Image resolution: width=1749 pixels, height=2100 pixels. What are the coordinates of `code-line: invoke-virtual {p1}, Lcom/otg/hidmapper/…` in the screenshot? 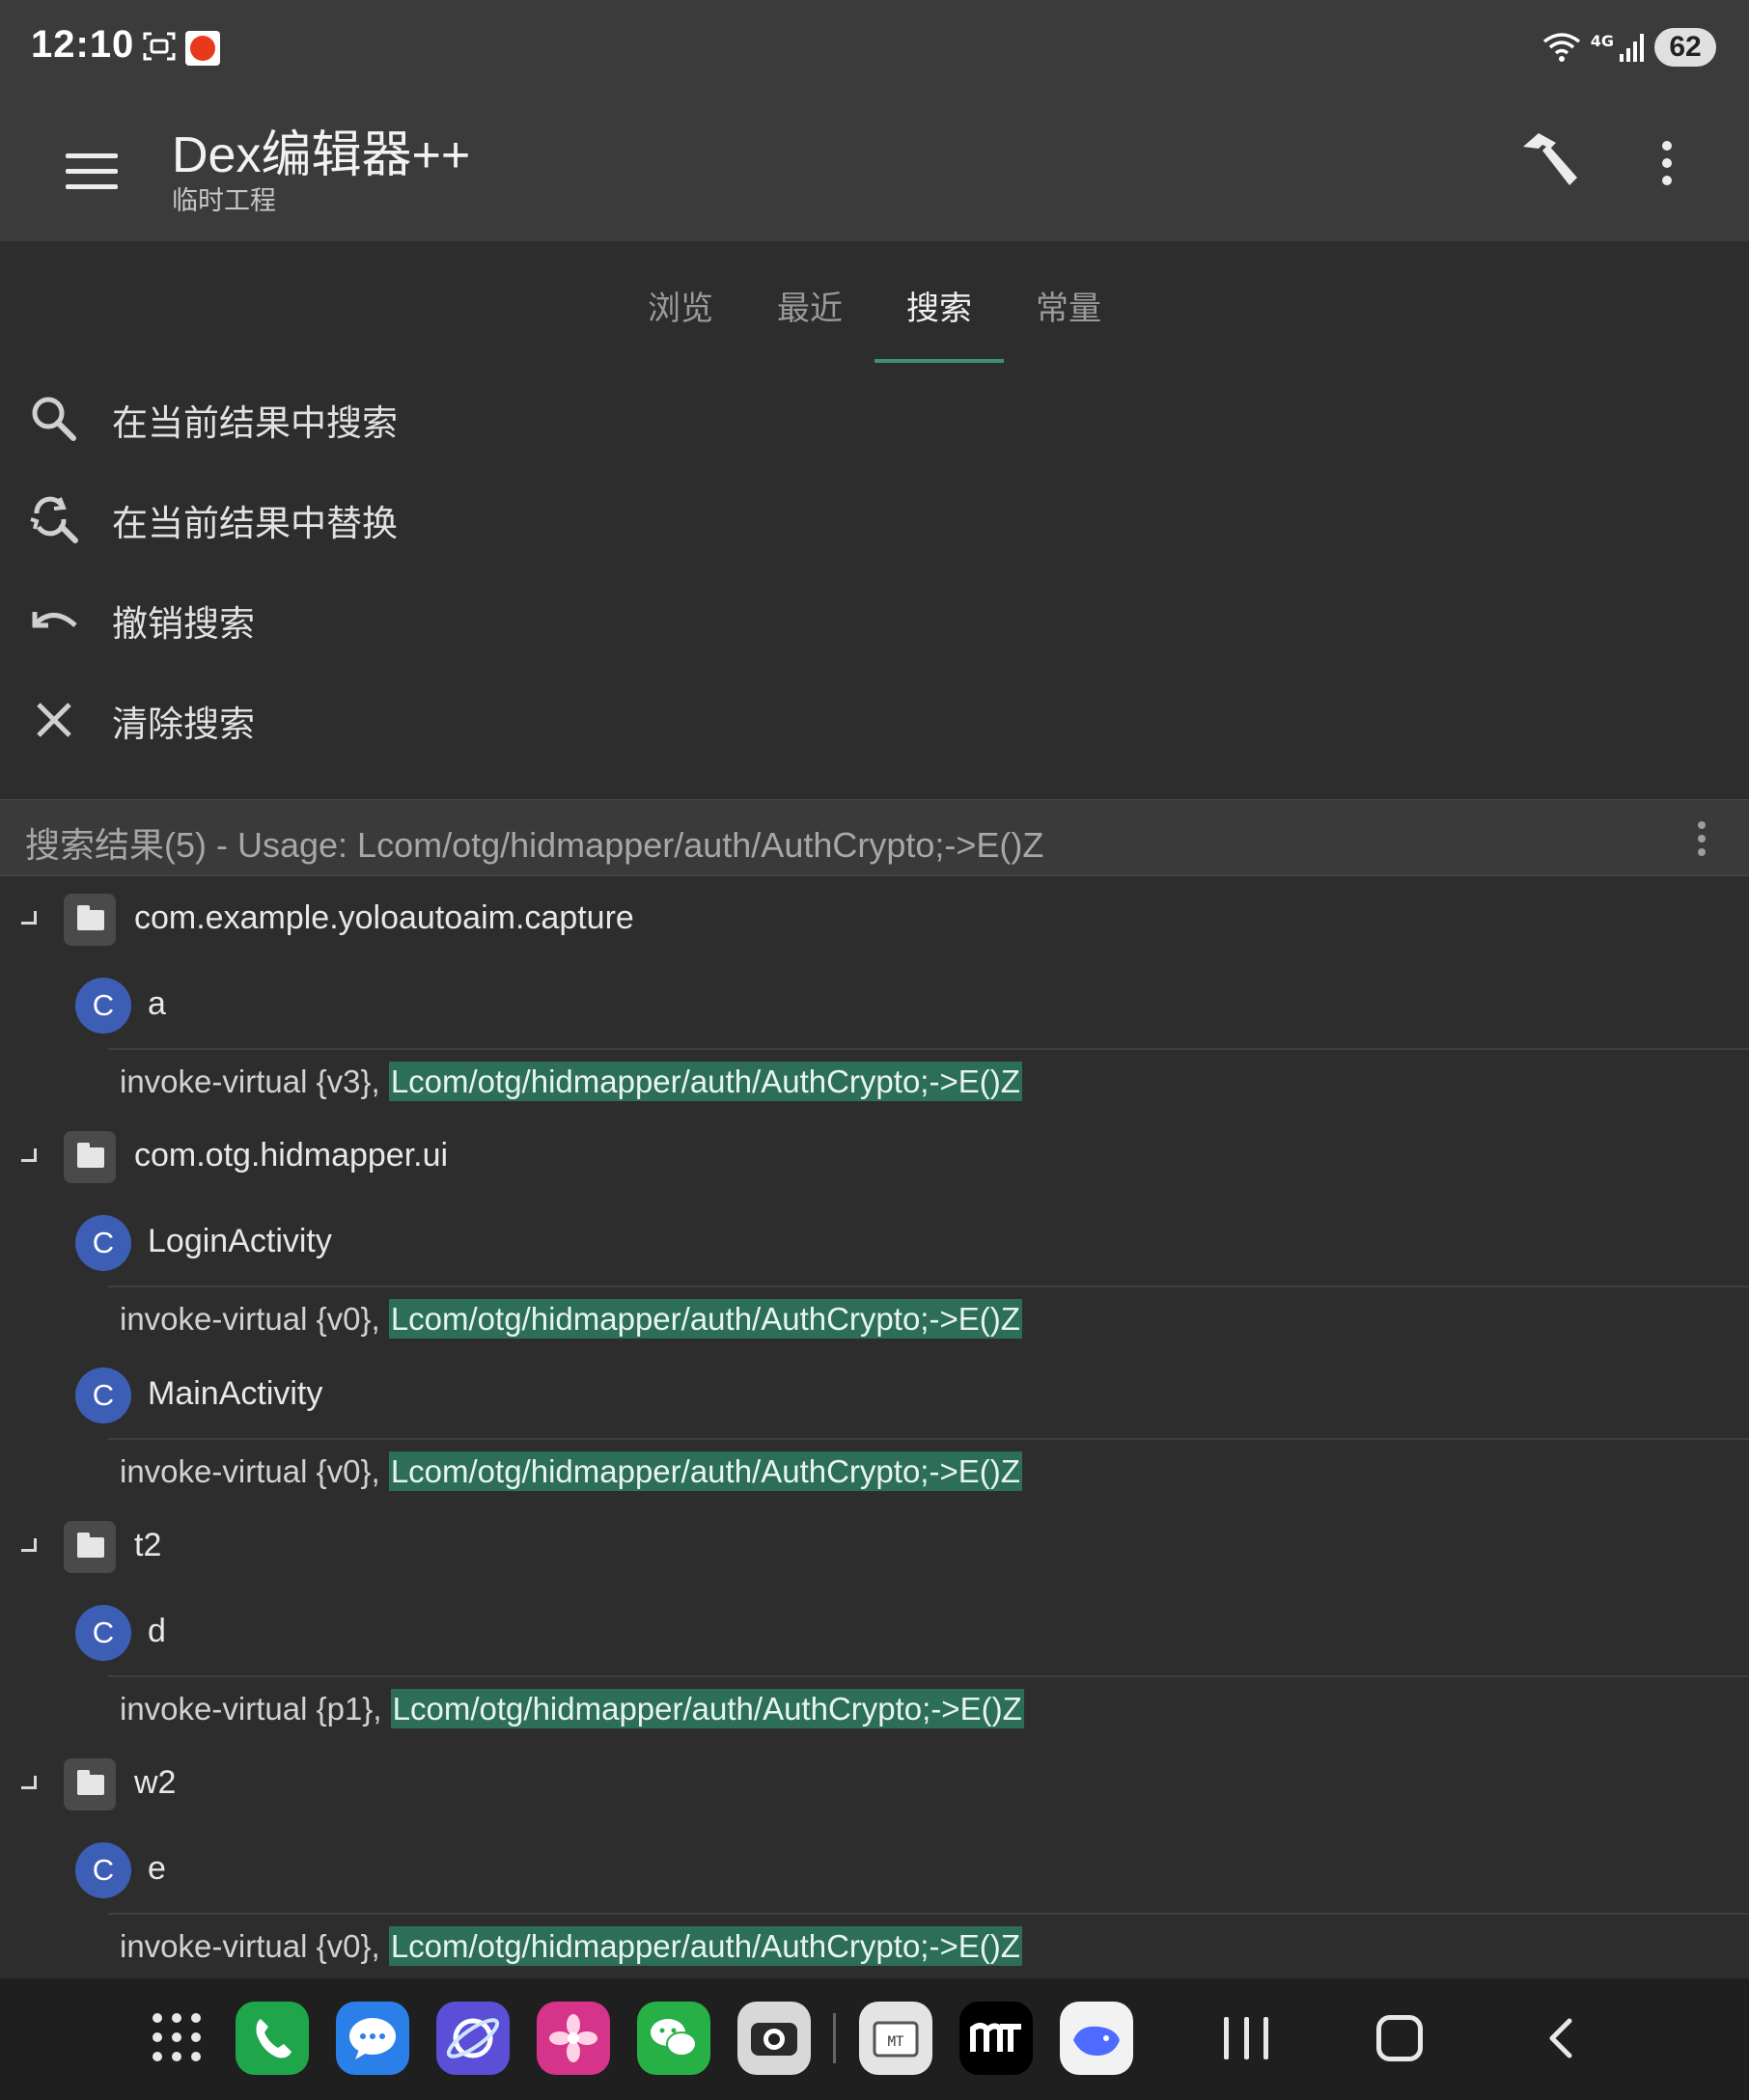 It's located at (572, 1708).